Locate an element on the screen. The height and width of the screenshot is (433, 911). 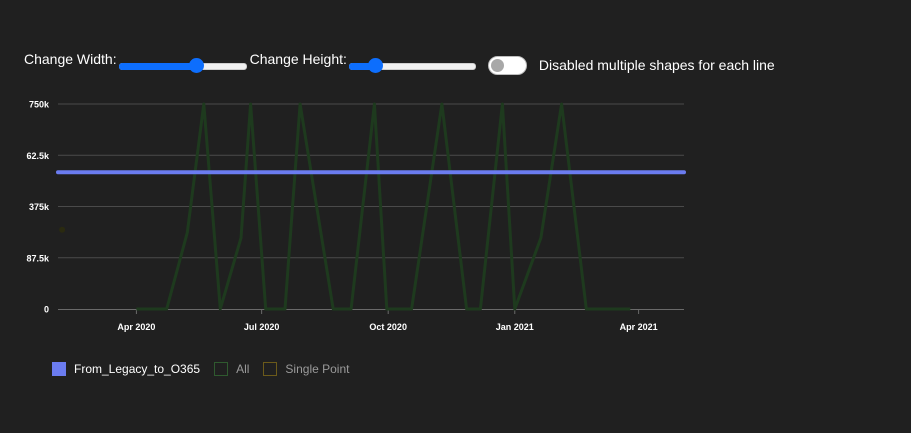
x-tick-label: Apr 2021 is located at coordinates (639, 327).